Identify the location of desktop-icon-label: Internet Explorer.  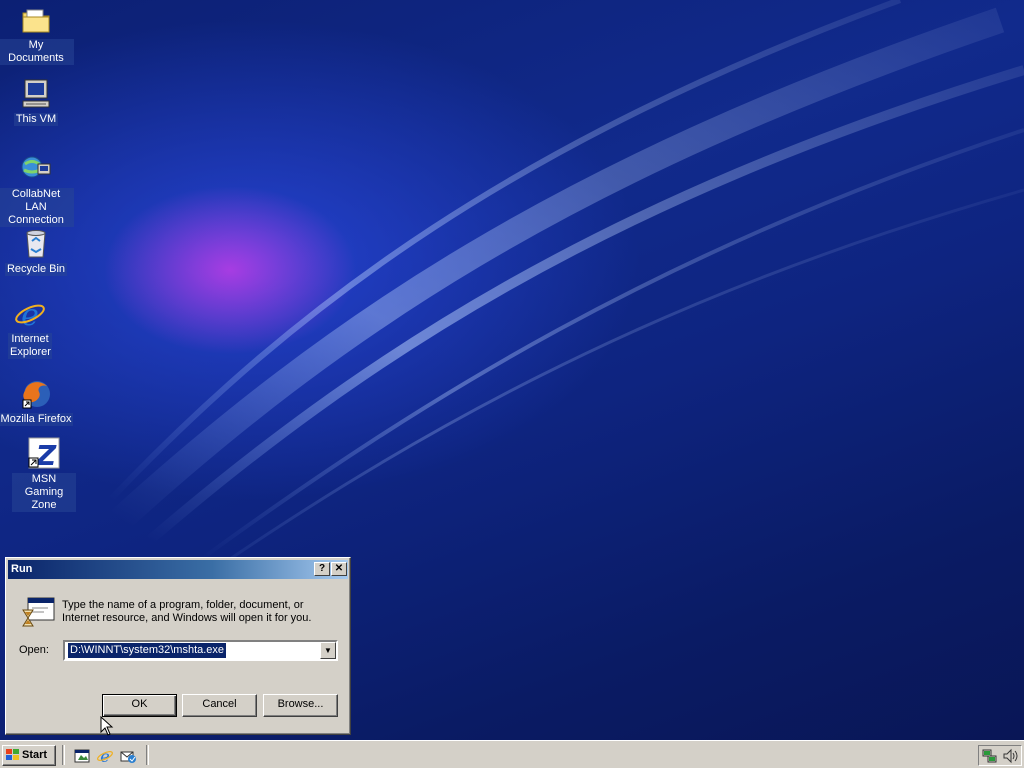
(30, 346).